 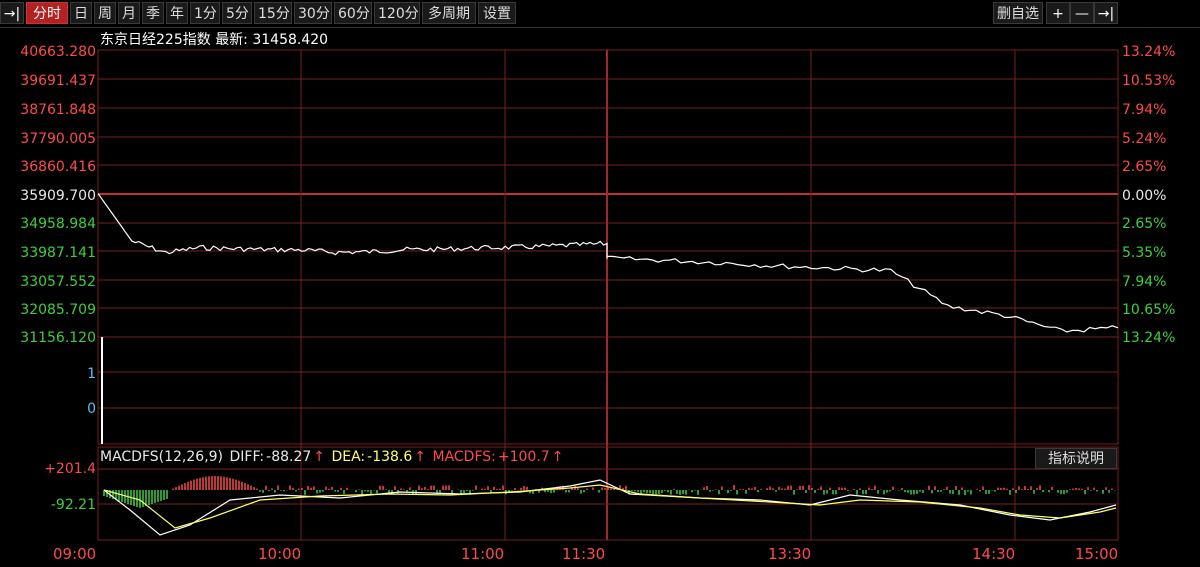 I want to click on macdfs-arrow-icon: ↑, so click(x=557, y=457).